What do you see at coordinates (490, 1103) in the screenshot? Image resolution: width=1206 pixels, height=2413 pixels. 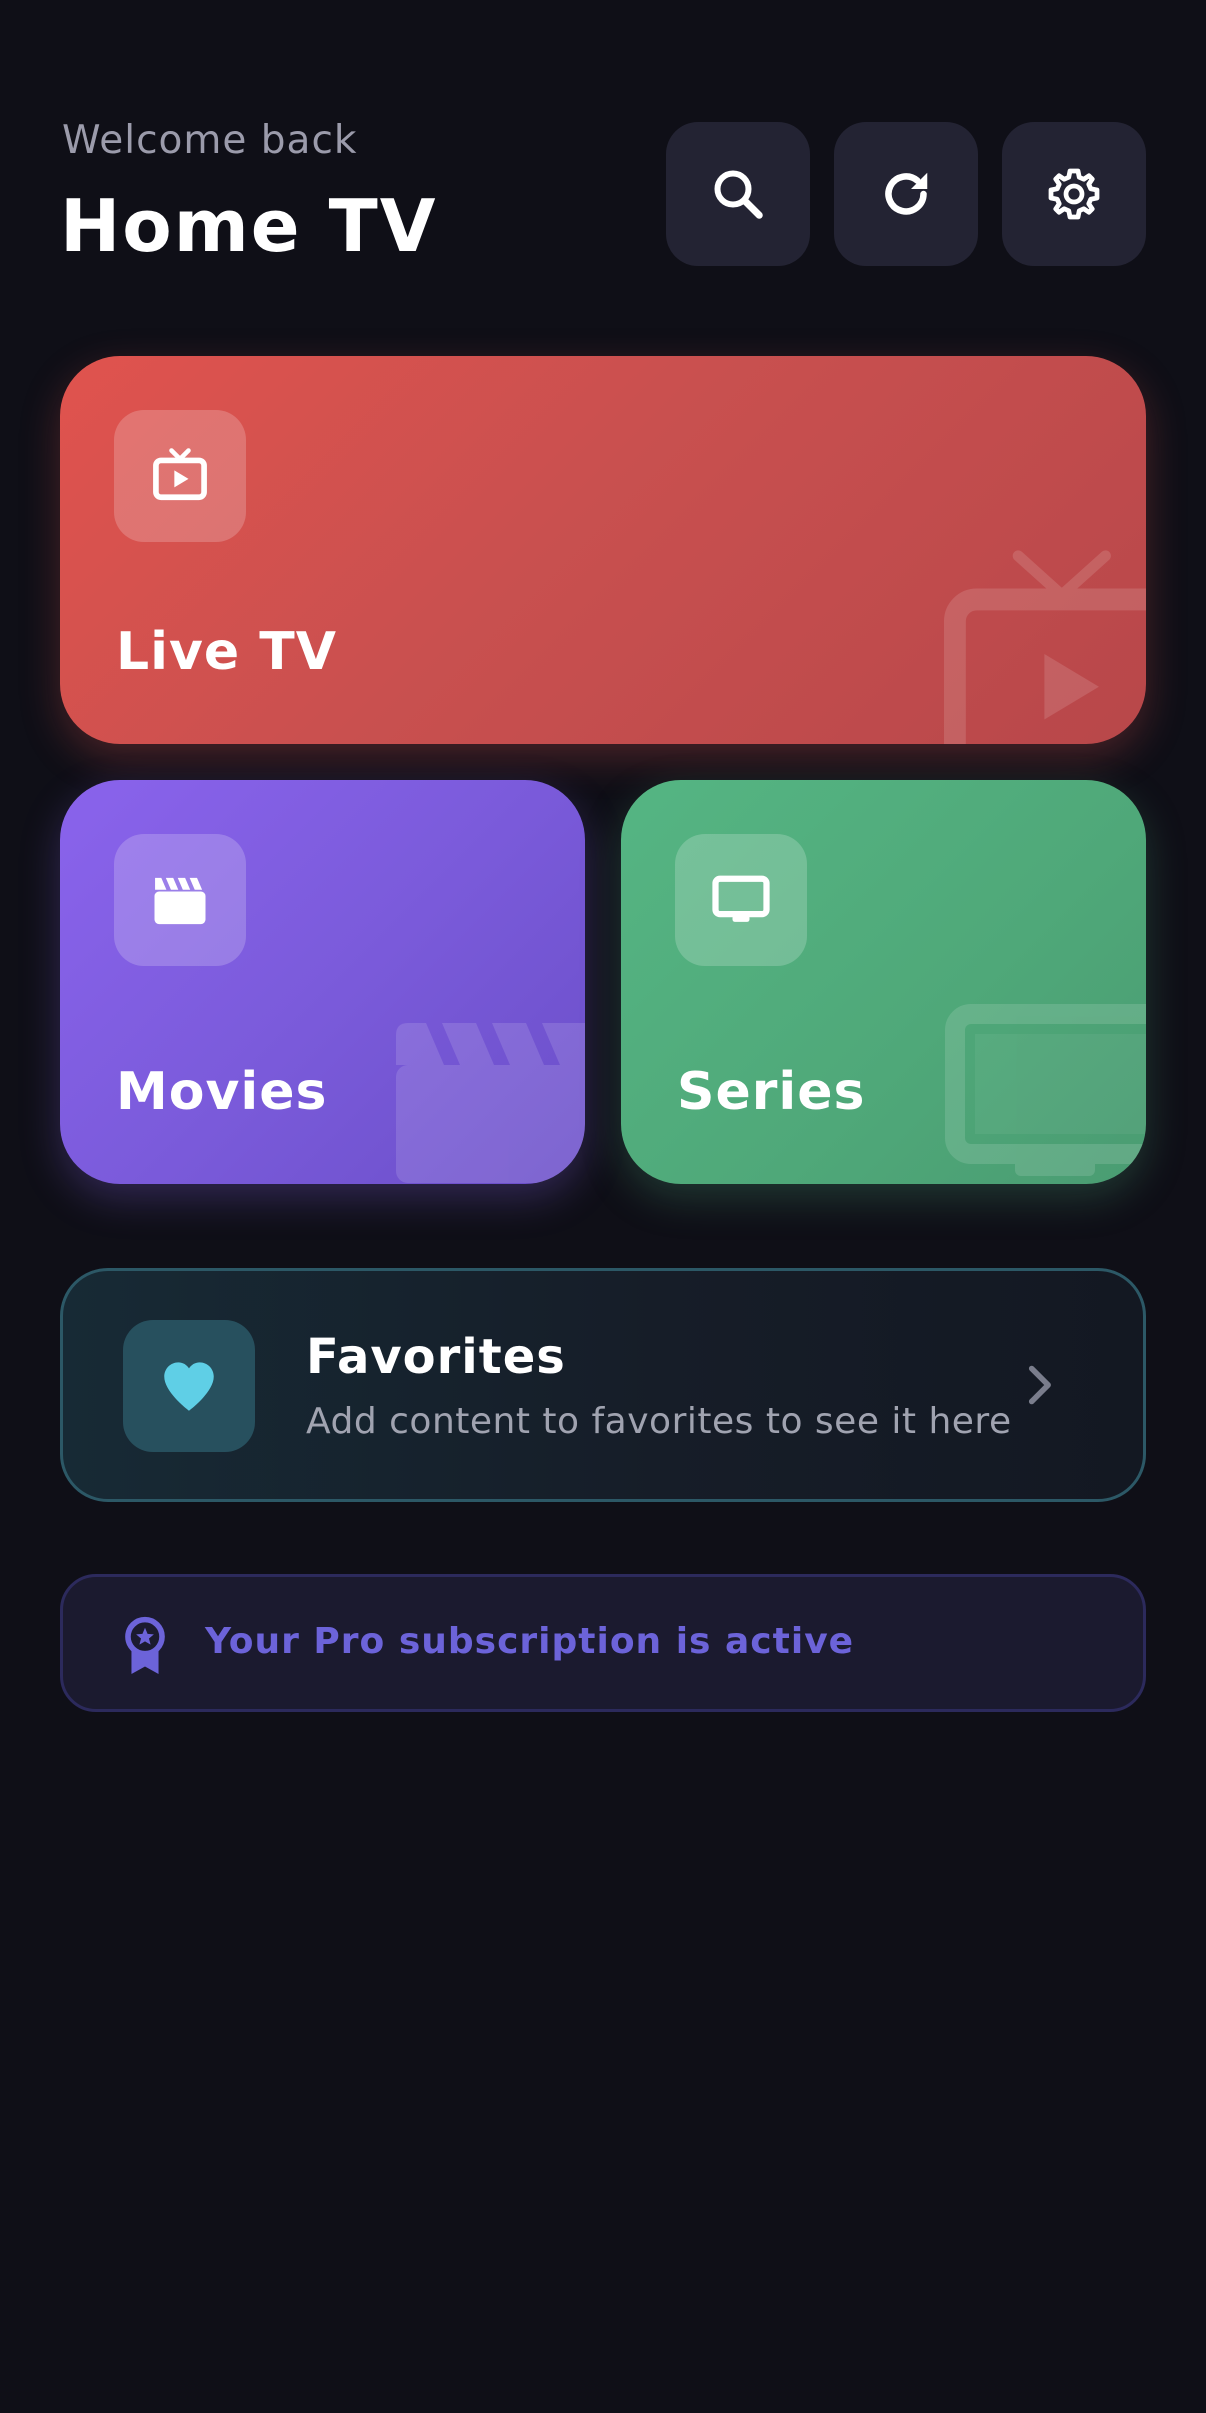 I see `clapperboard-watermark-icon` at bounding box center [490, 1103].